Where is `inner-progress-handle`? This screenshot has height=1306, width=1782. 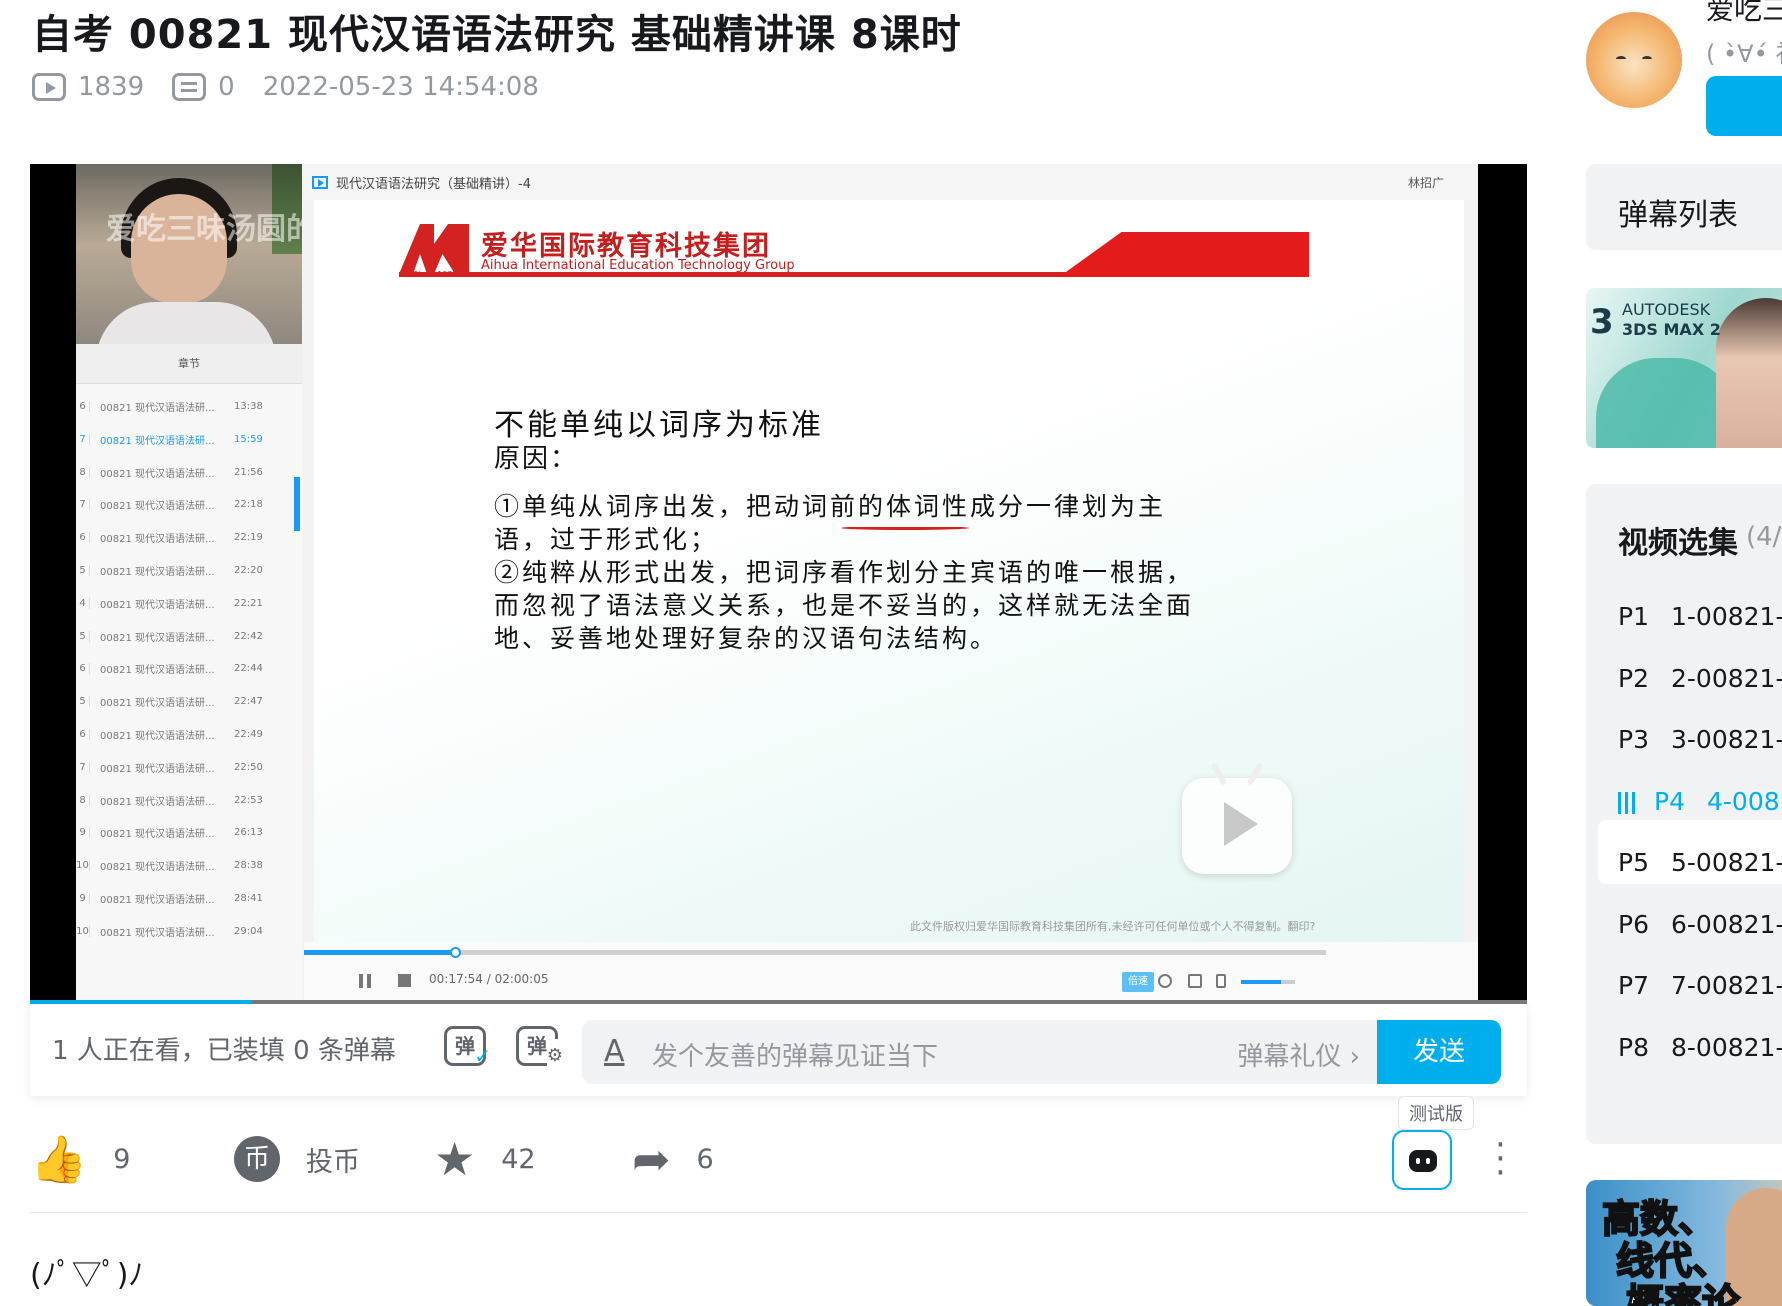 inner-progress-handle is located at coordinates (456, 952).